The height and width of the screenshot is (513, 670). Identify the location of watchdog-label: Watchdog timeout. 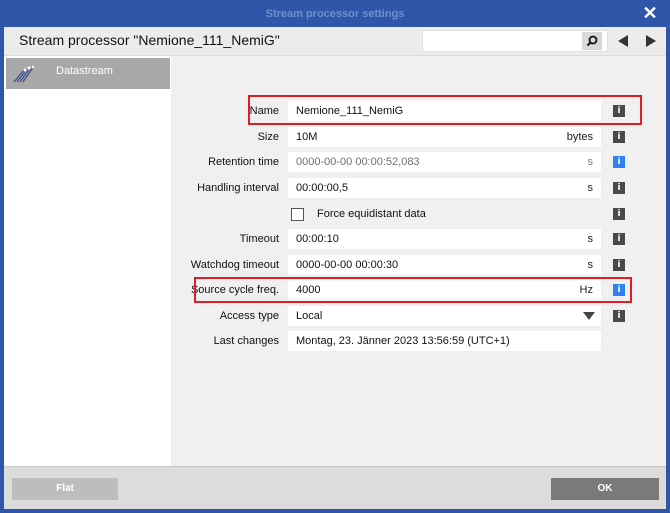
(234, 265).